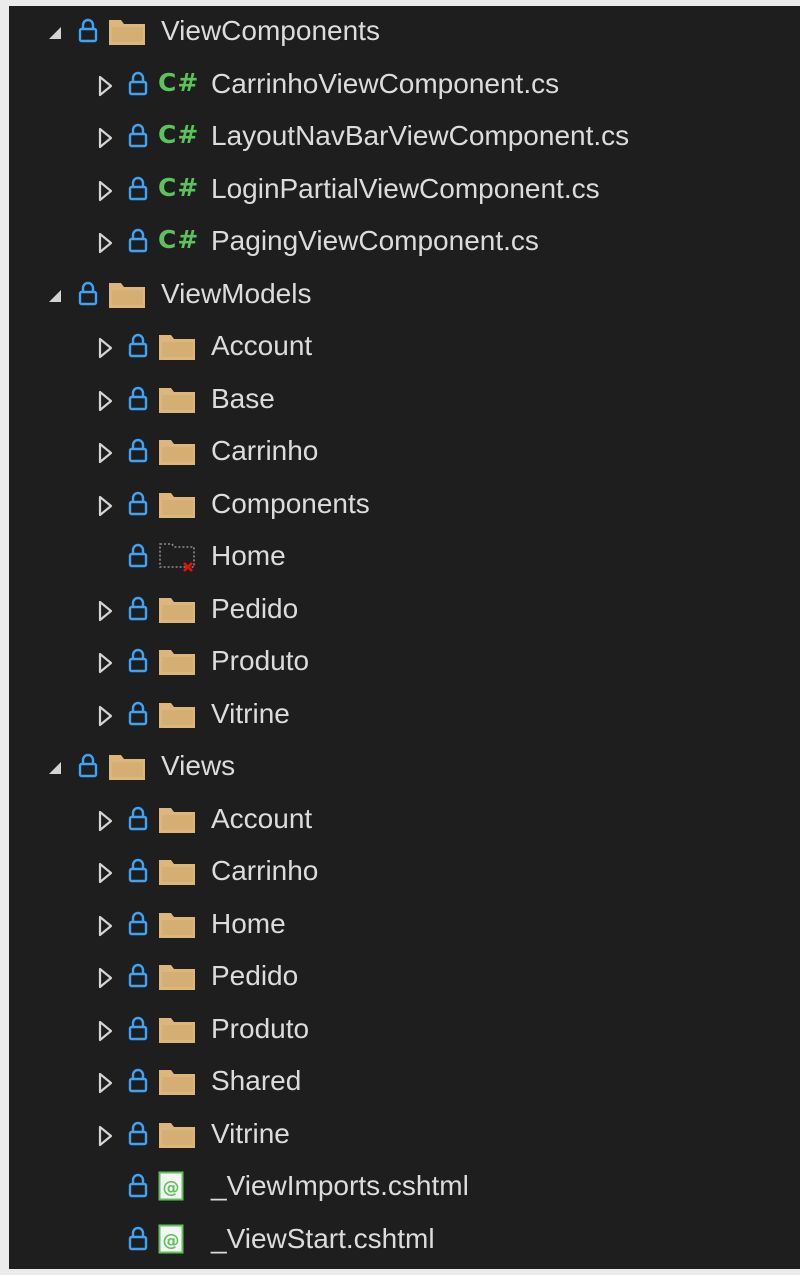 This screenshot has height=1275, width=800. I want to click on tree-item: Base, so click(404, 400).